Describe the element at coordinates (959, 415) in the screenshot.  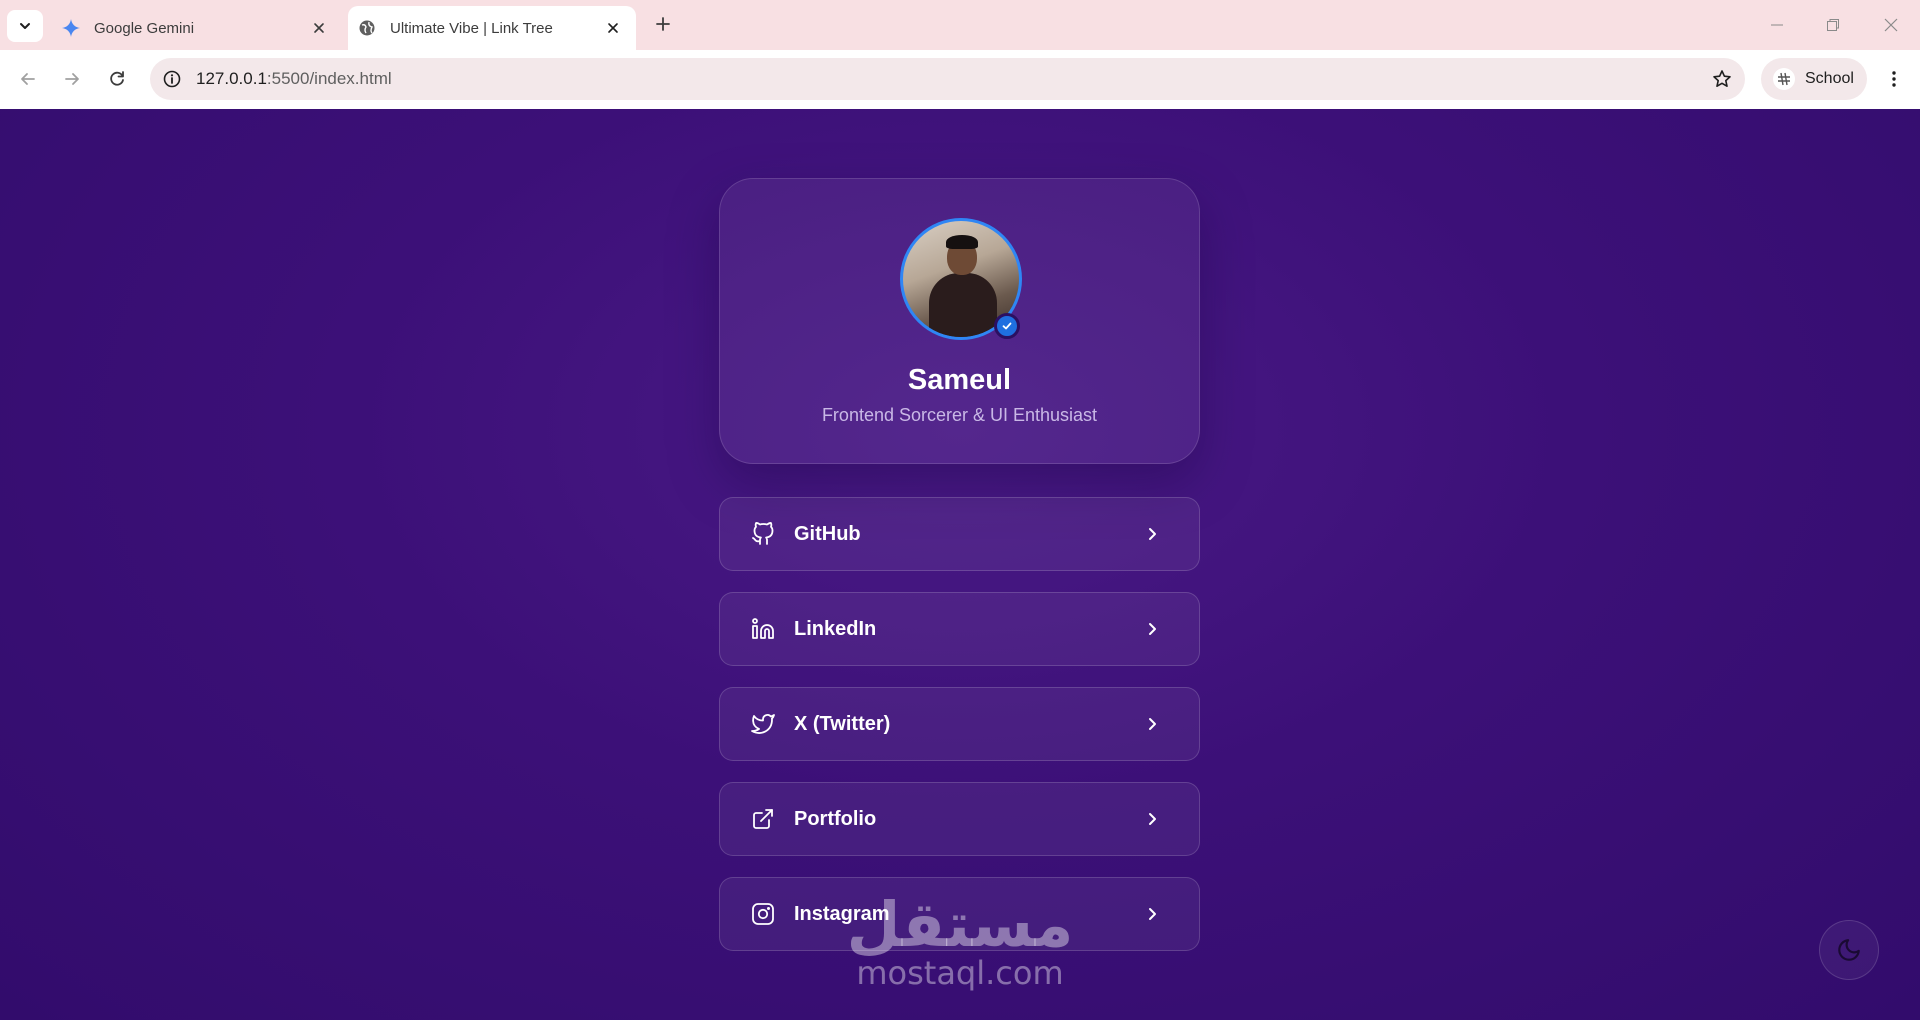
I see `profile-bio: Frontend Sorcerer & UI Enthusiast` at that location.